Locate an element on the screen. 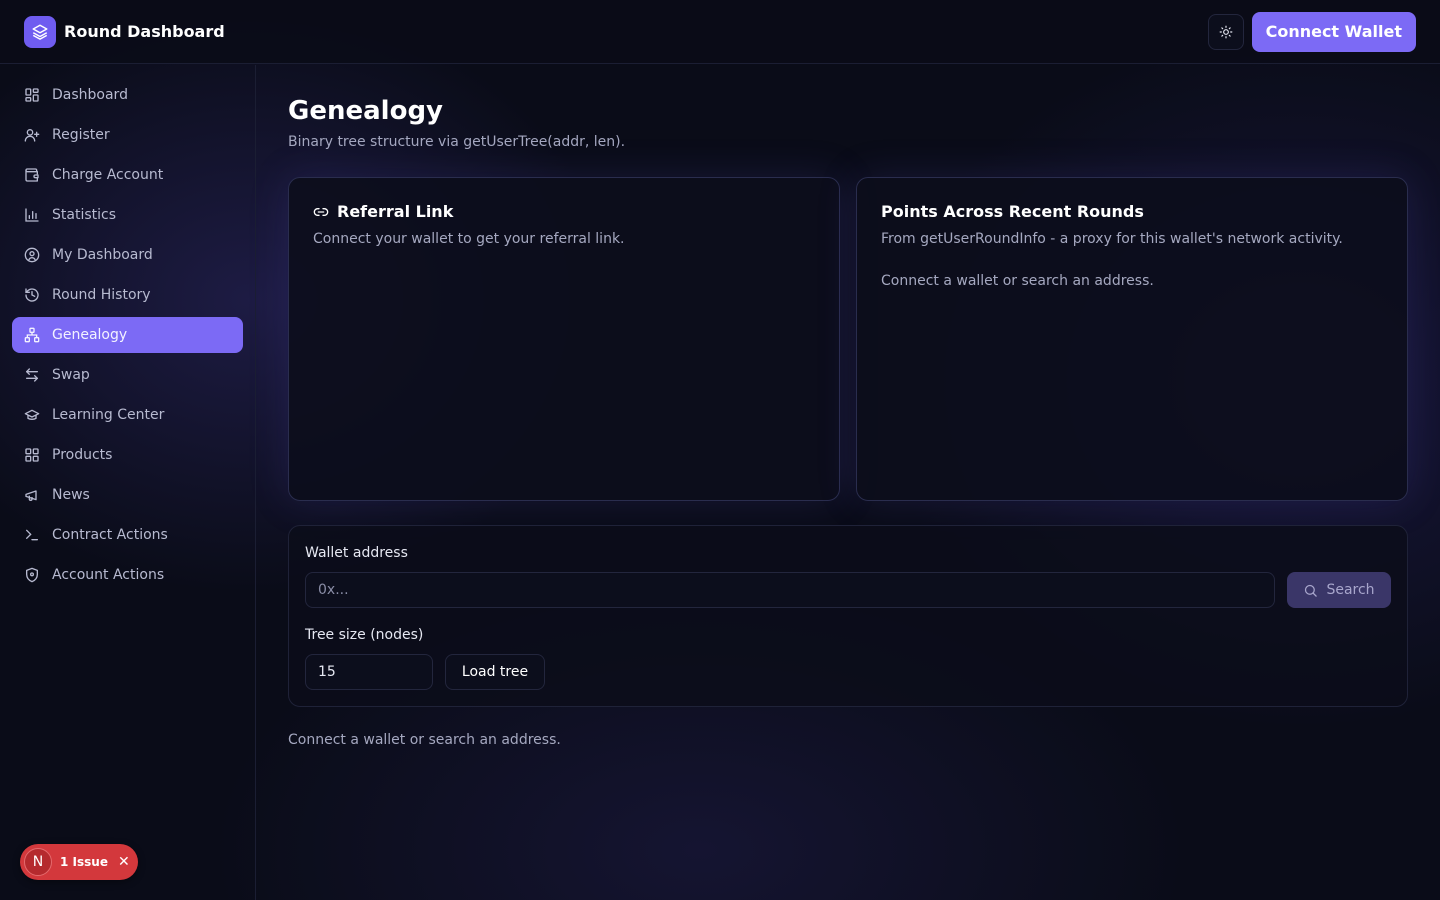 The width and height of the screenshot is (1440, 900). sidebar-item-swap: Swap is located at coordinates (127, 375).